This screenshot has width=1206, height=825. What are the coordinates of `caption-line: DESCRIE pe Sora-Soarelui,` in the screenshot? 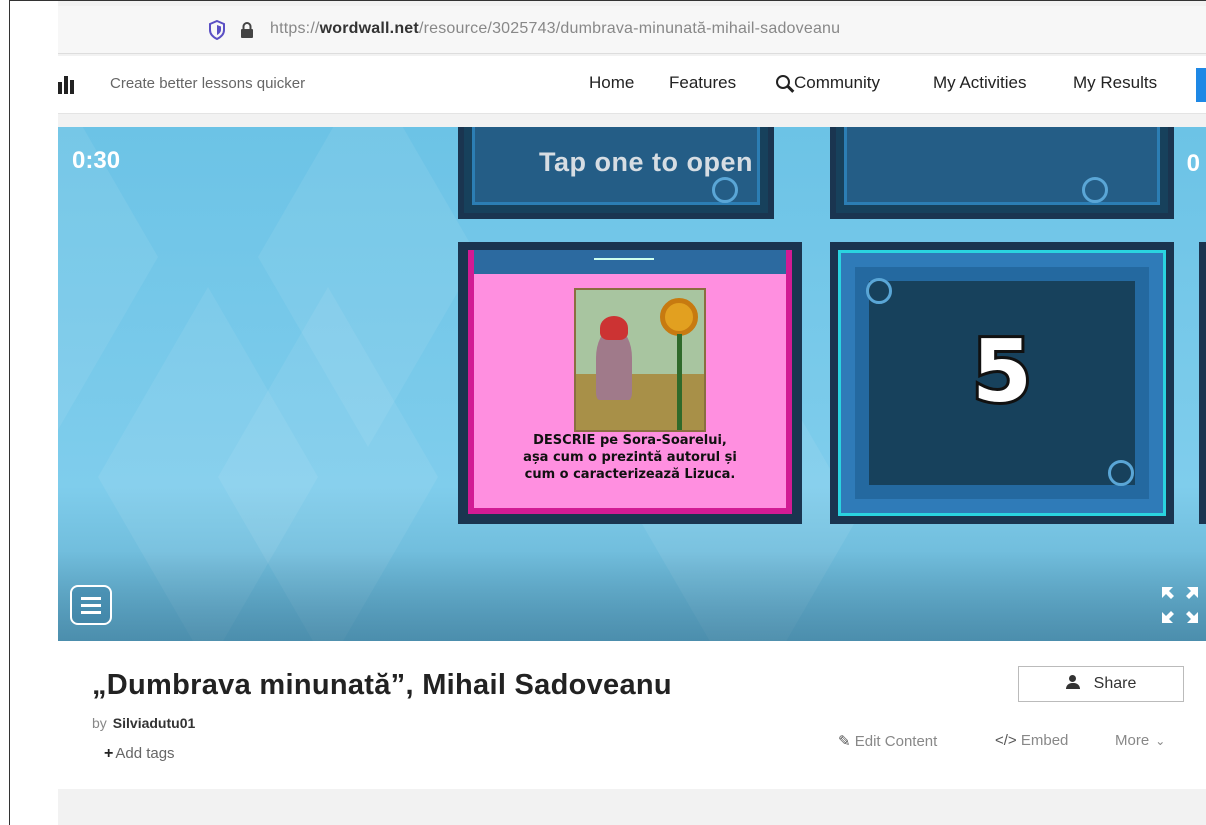 It's located at (630, 440).